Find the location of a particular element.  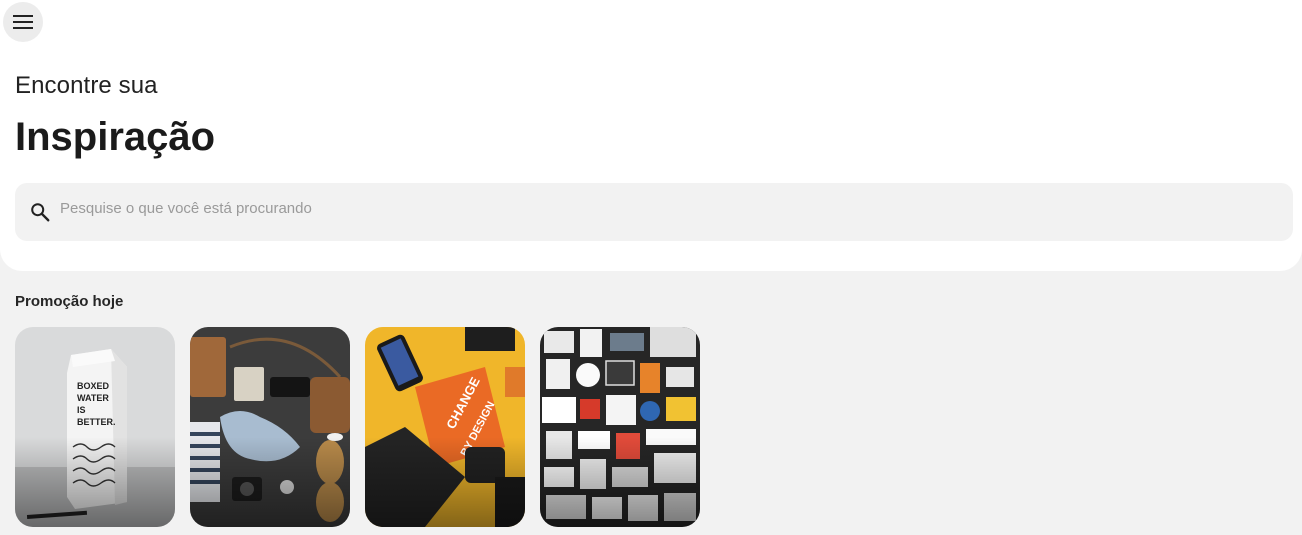

stickers-image is located at coordinates (620, 427).